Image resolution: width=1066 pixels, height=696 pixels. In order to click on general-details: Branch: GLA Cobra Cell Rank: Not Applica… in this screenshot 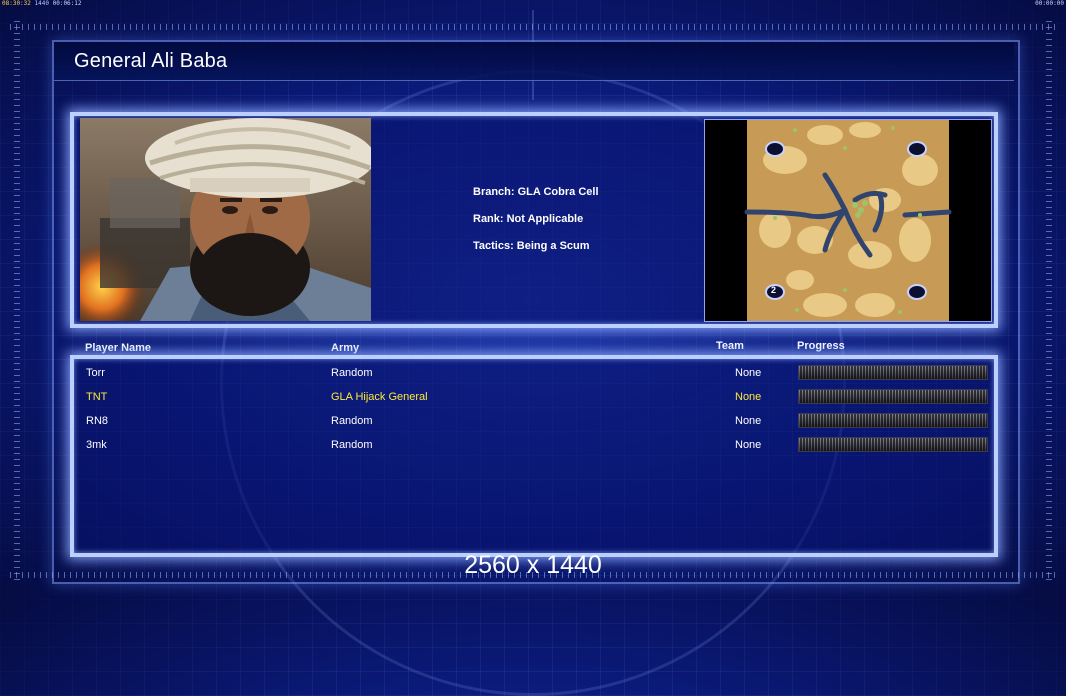, I will do `click(536, 226)`.